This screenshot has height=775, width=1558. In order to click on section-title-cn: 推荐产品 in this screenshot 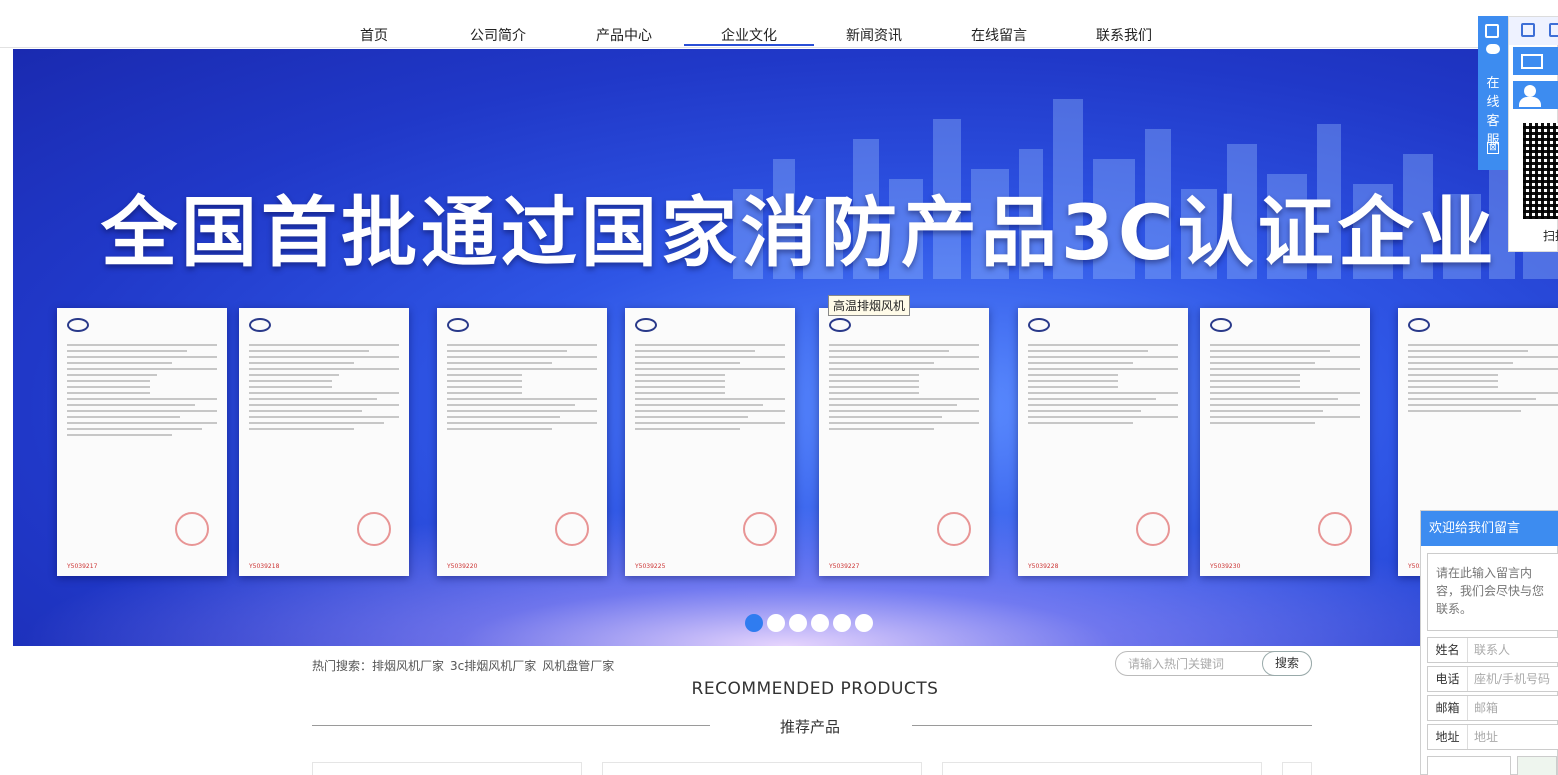, I will do `click(810, 727)`.